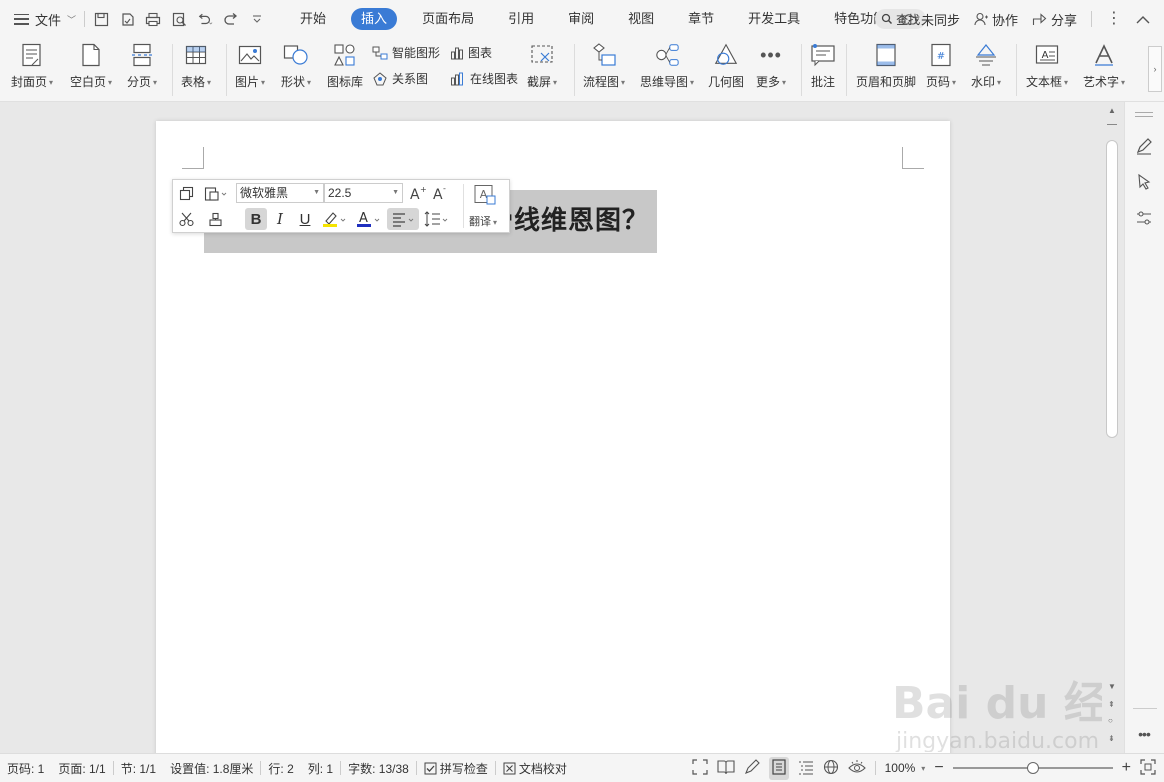 This screenshot has height=782, width=1164. I want to click on more-button: ••• 更多 ▾, so click(771, 65).